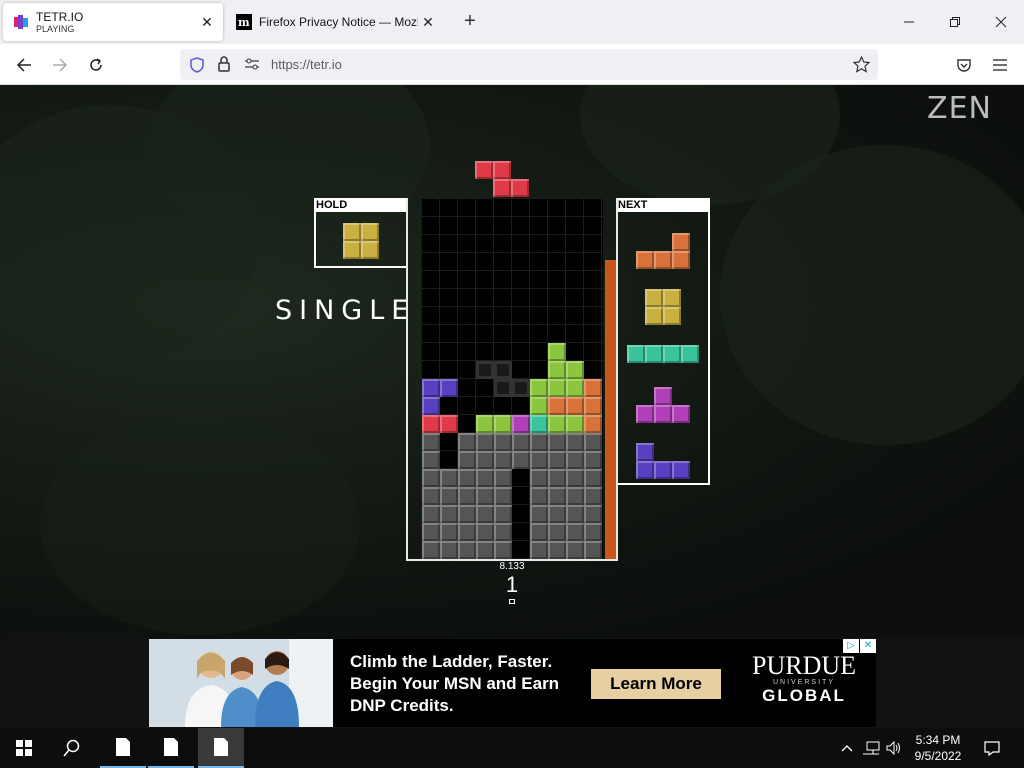 This screenshot has height=768, width=1024. Describe the element at coordinates (1001, 22) in the screenshot. I see `close-window-icon` at that location.